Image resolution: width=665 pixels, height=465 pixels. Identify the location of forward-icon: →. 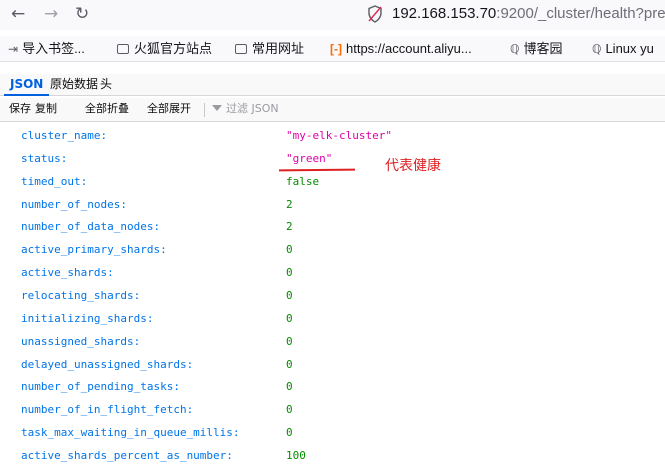
(51, 14).